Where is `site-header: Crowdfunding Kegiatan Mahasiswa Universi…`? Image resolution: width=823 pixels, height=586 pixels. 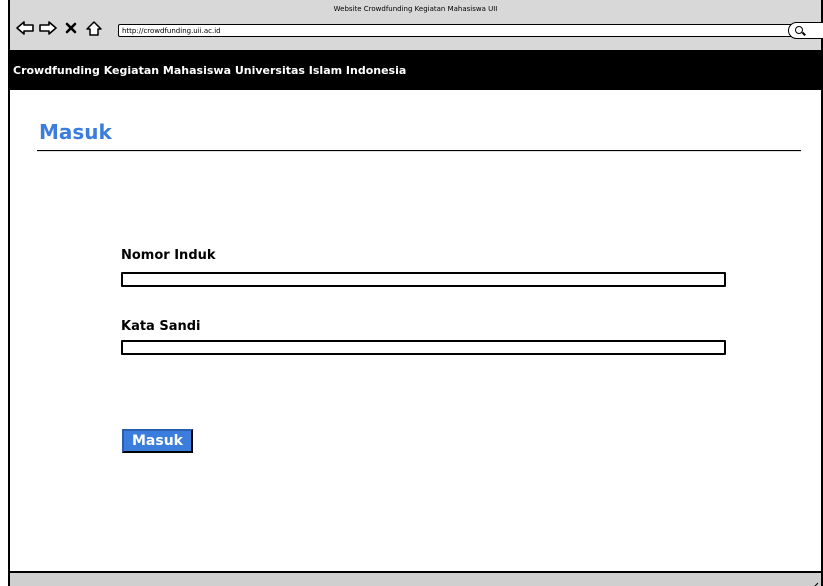
site-header: Crowdfunding Kegiatan Mahasiswa Universi… is located at coordinates (415, 71).